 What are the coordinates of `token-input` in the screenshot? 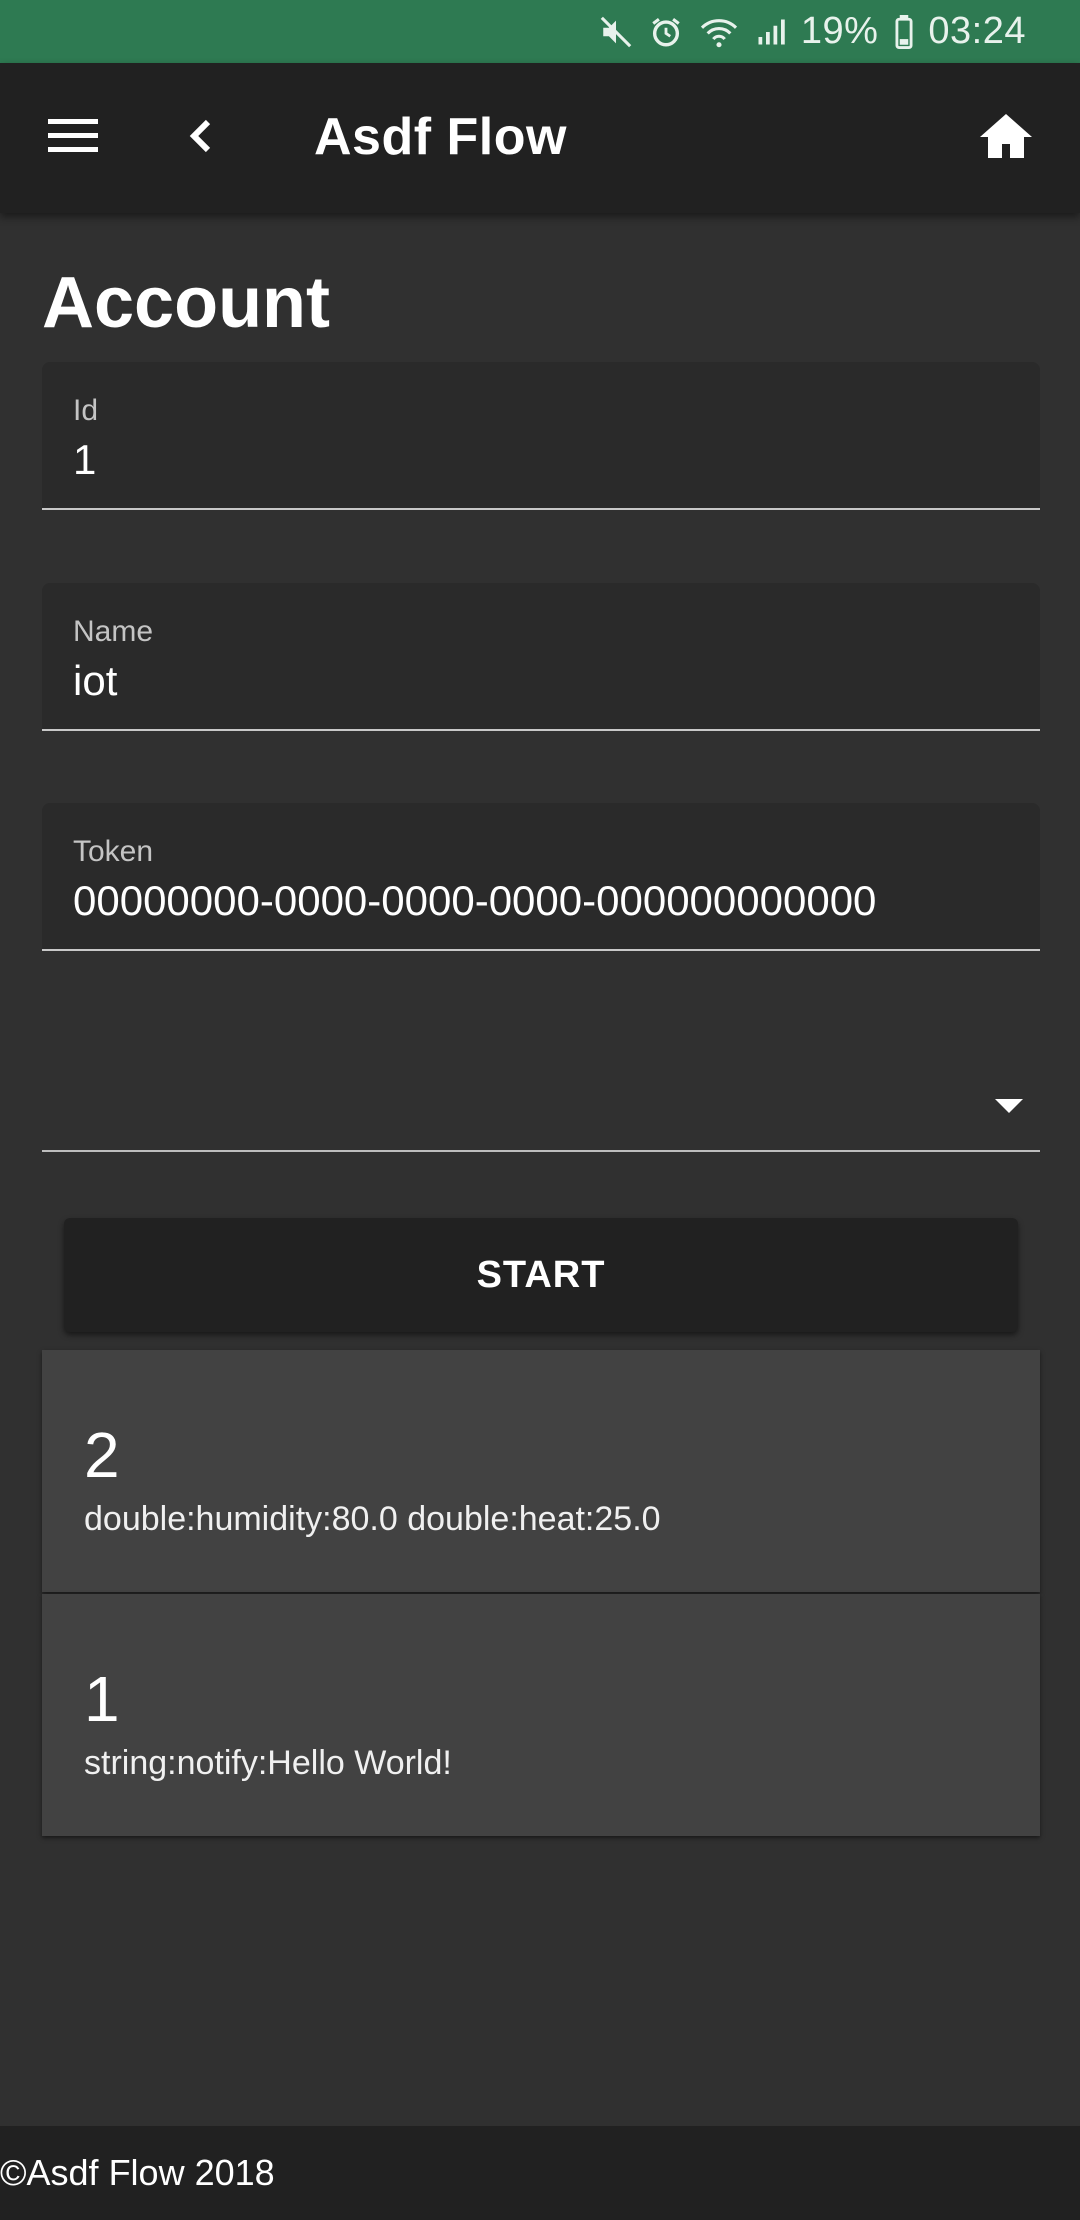 It's located at (543, 901).